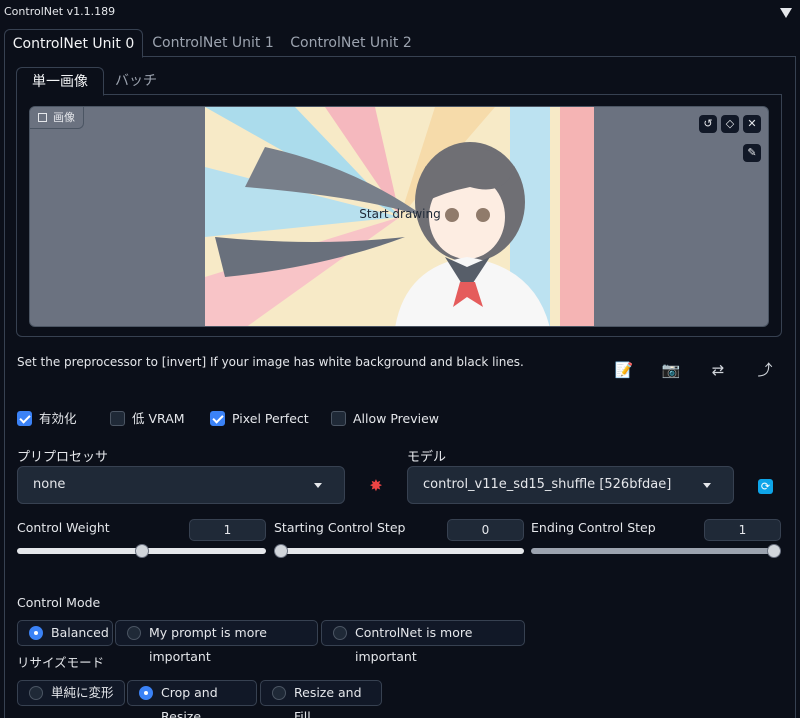 The width and height of the screenshot is (800, 718). Describe the element at coordinates (547, 484) in the screenshot. I see `model-value: control_v11e_sd15_shuffle [526bfdae]` at that location.